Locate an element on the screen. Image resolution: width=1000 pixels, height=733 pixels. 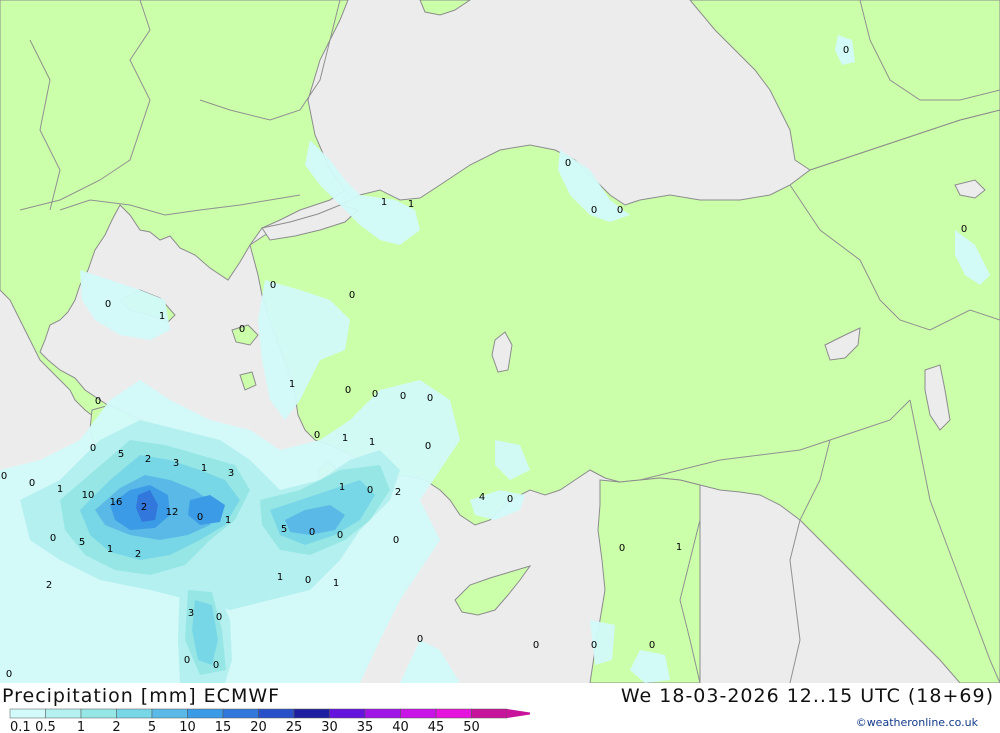
legend-label: 1 is located at coordinates (81, 726).